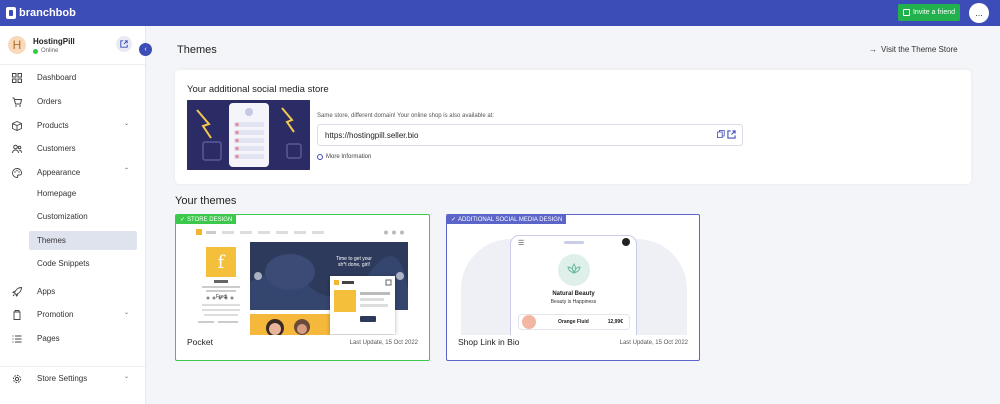 The image size is (1000, 404). I want to click on sidebar-item-label: Appearance, so click(59, 172).